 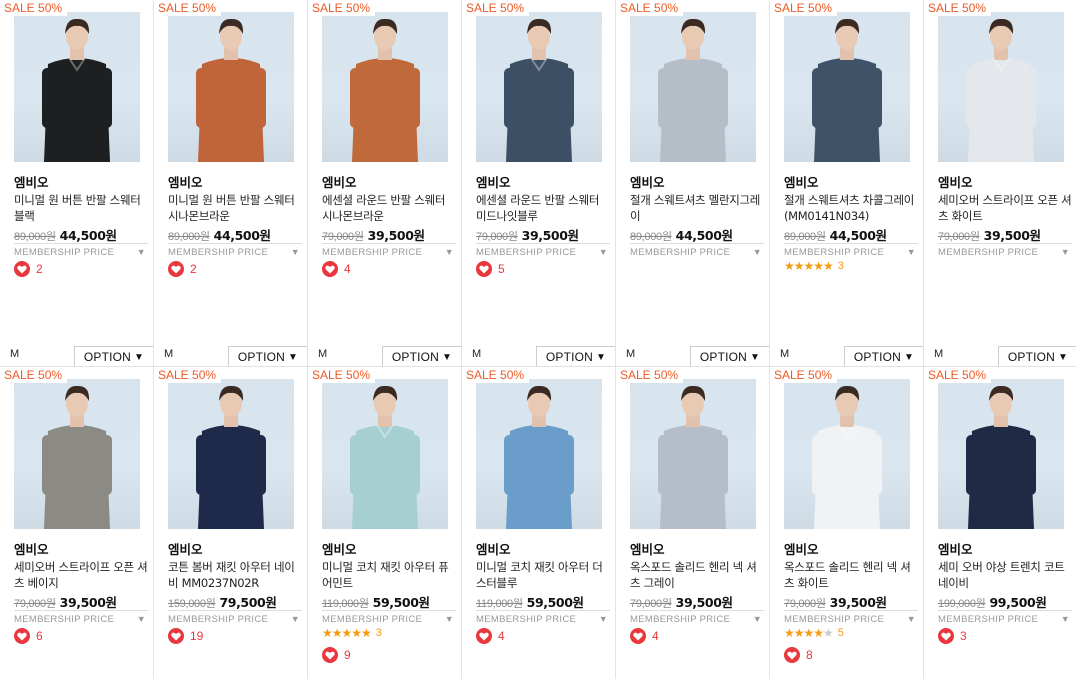 What do you see at coordinates (543, 208) in the screenshot?
I see `product-name: 에센셜 라운드 반팔 스웨터 미드나잇블루` at bounding box center [543, 208].